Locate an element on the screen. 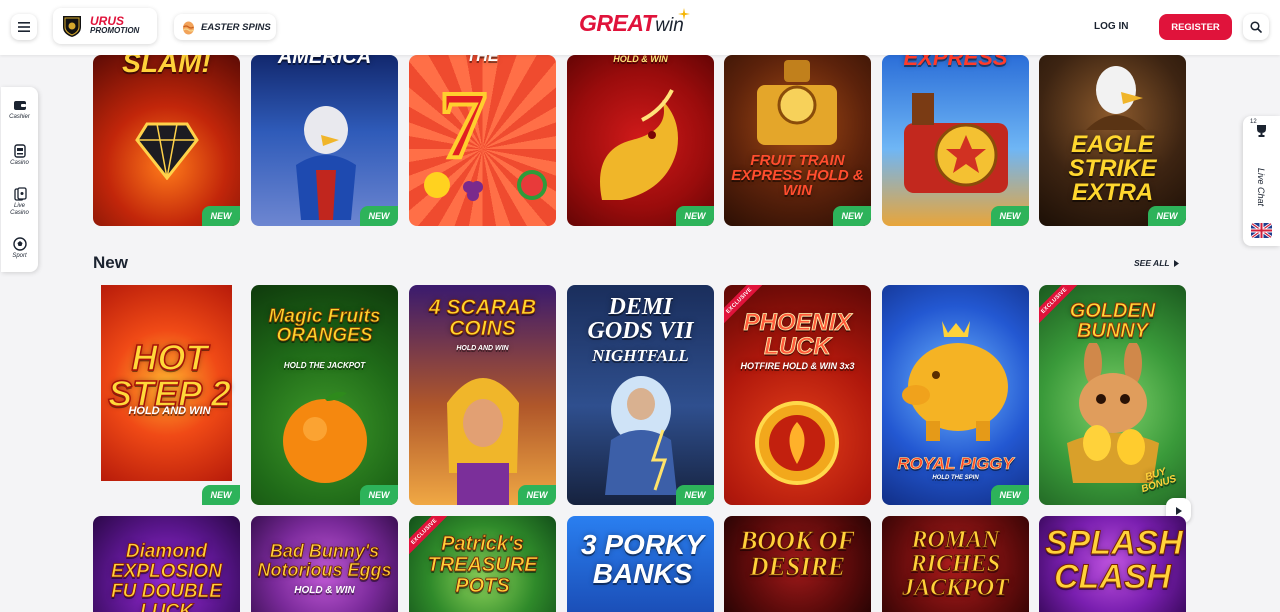  game-card: DEMI GODS VII NIGHTFALL NEW is located at coordinates (640, 395).